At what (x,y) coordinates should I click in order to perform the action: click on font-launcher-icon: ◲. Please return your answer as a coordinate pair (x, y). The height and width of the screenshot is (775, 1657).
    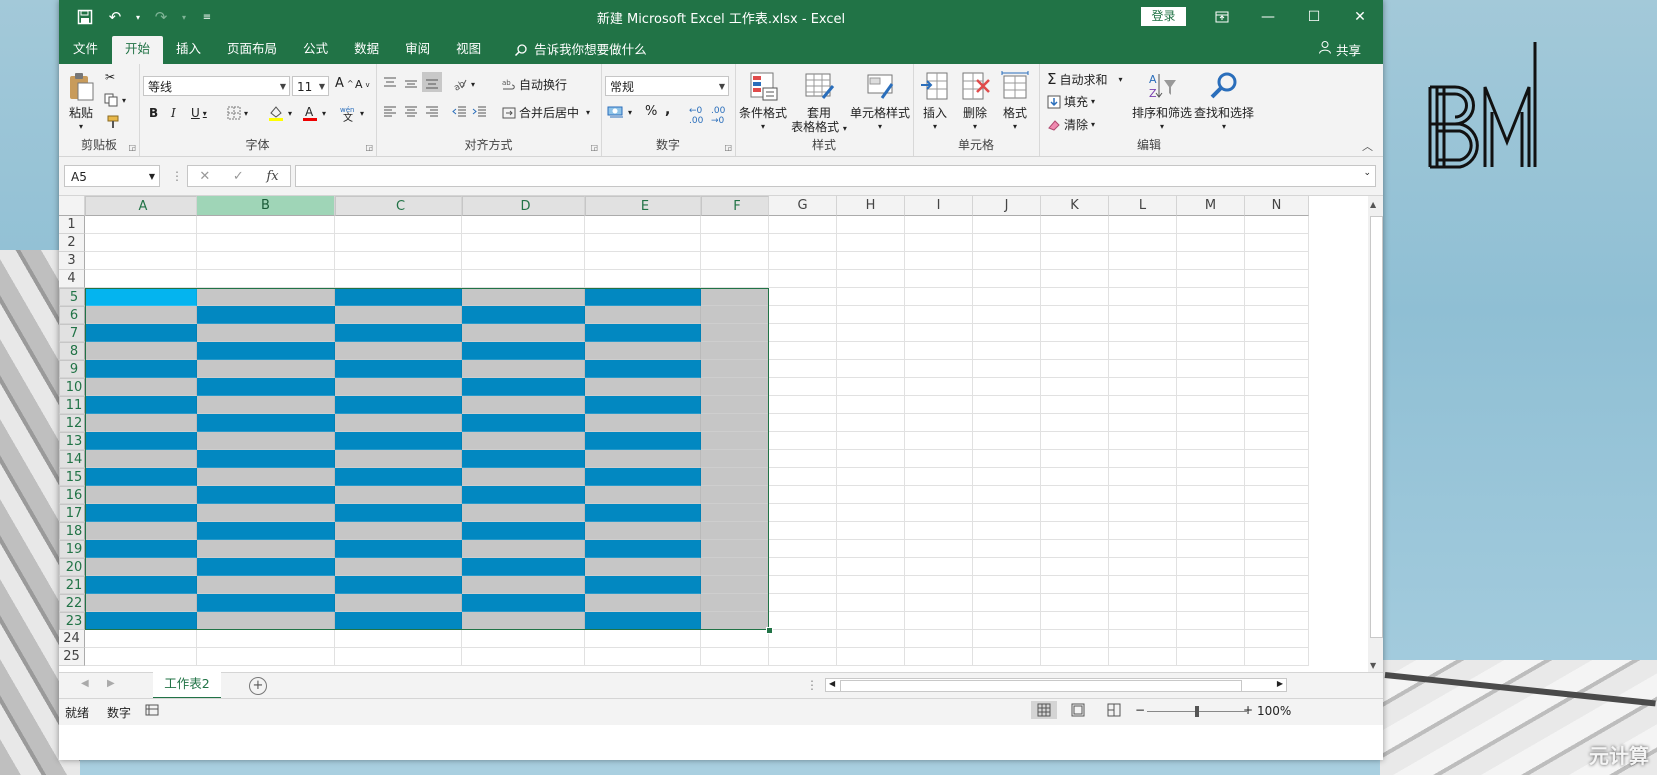
    Looking at the image, I should click on (369, 147).